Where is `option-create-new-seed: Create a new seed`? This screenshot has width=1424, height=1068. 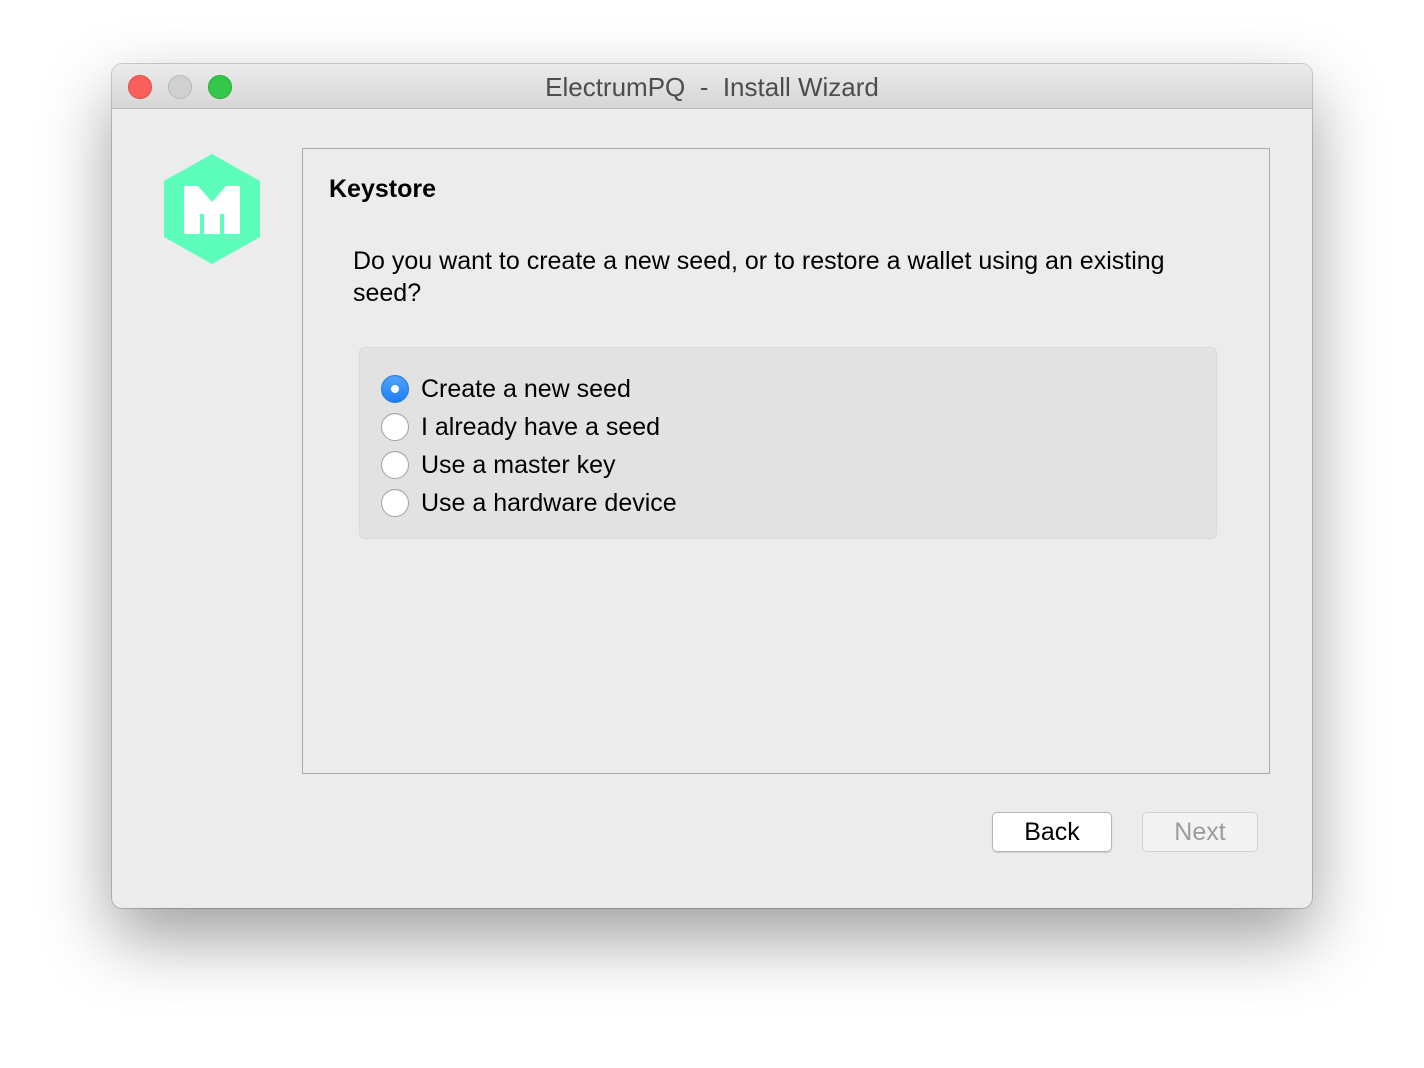 option-create-new-seed: Create a new seed is located at coordinates (506, 389).